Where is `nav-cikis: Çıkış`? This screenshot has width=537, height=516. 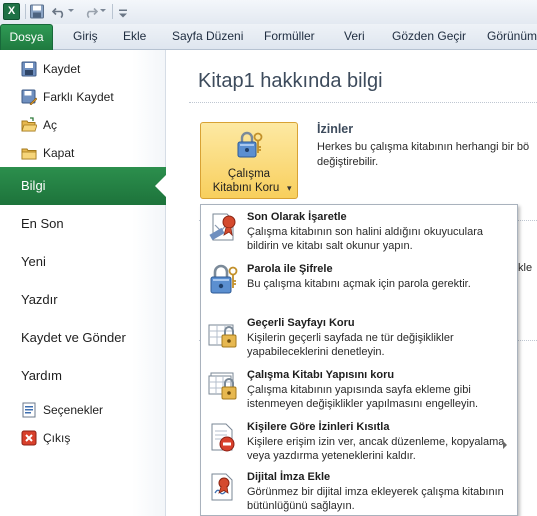
nav-cikis: Çıkış is located at coordinates (83, 438).